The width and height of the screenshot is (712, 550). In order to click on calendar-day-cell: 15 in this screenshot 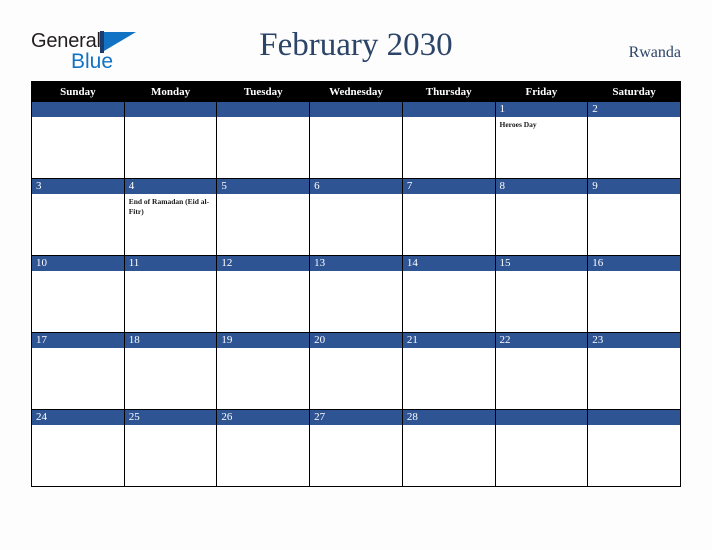, I will do `click(541, 294)`.